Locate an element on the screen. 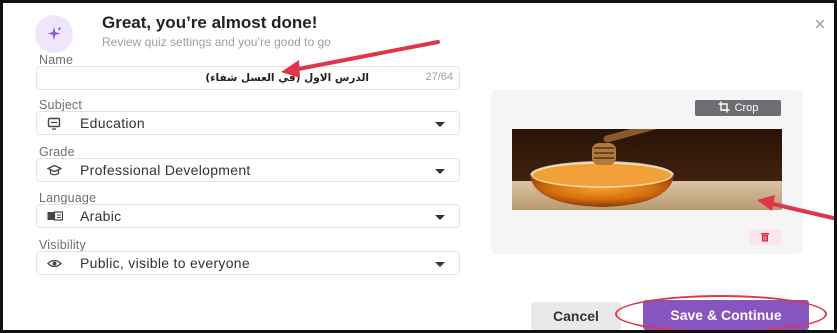 The width and height of the screenshot is (837, 333). dialog-title: Great, you’re almost done! is located at coordinates (210, 22).